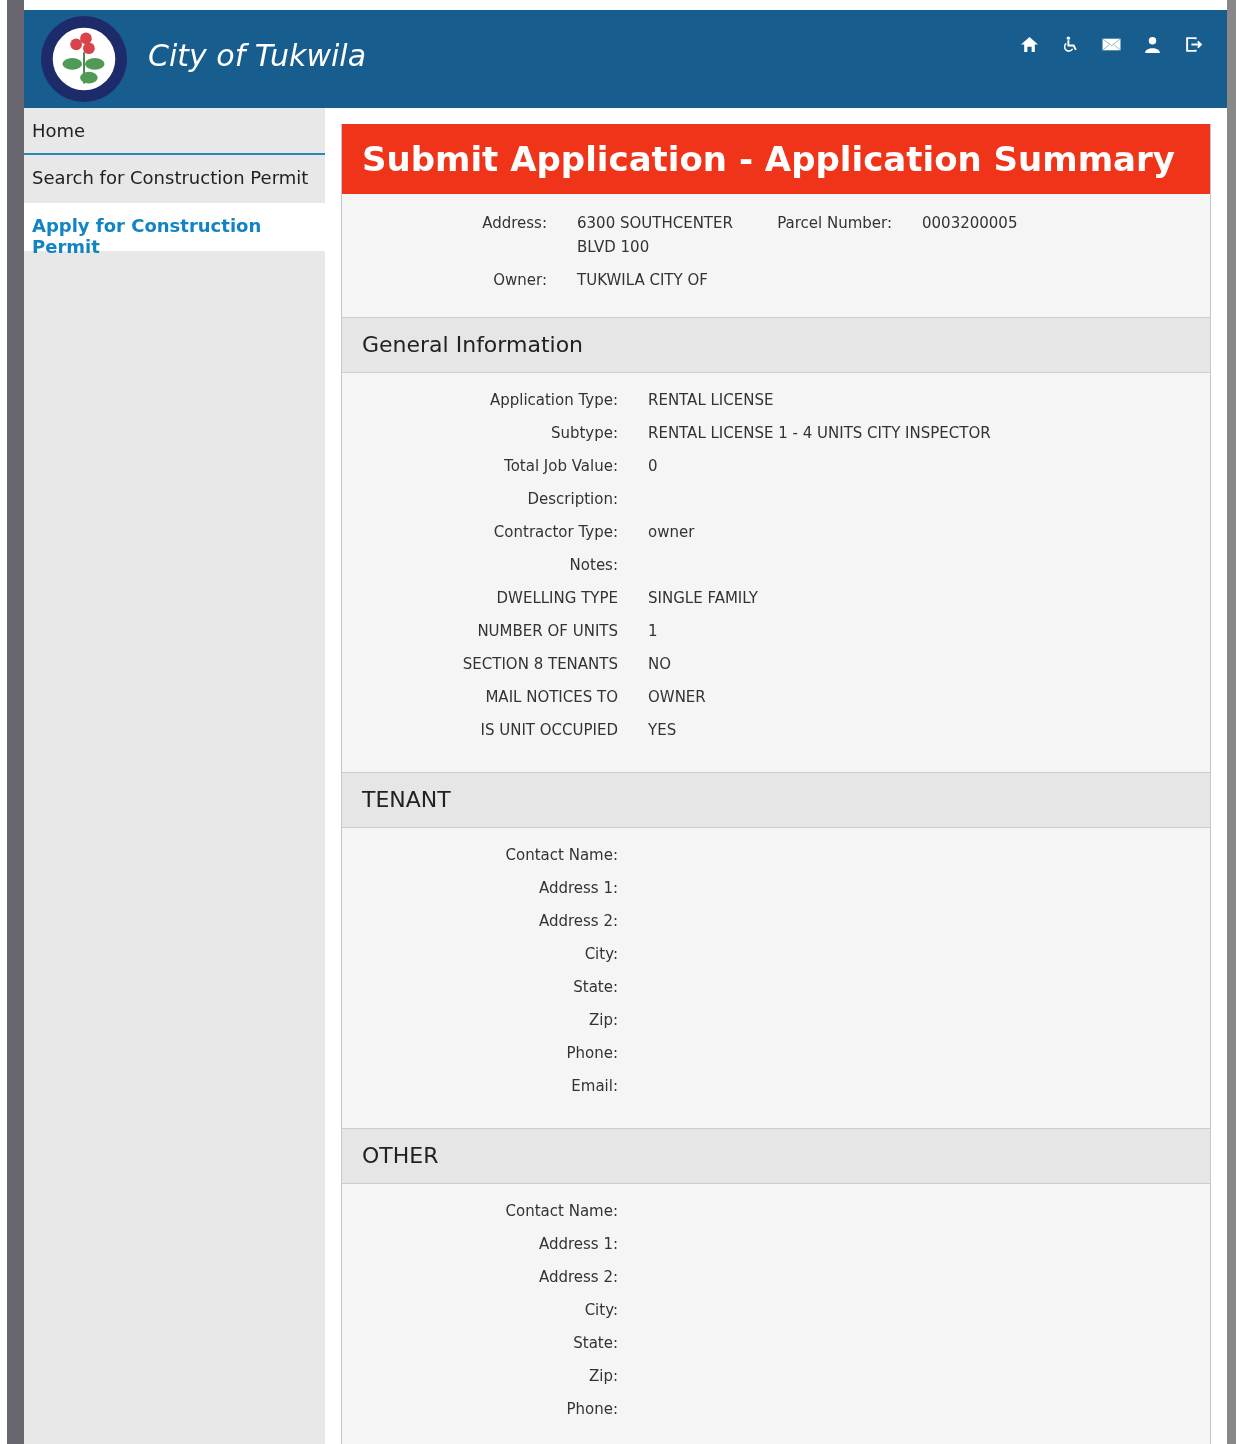  What do you see at coordinates (1029, 44) in the screenshot?
I see `home-icon` at bounding box center [1029, 44].